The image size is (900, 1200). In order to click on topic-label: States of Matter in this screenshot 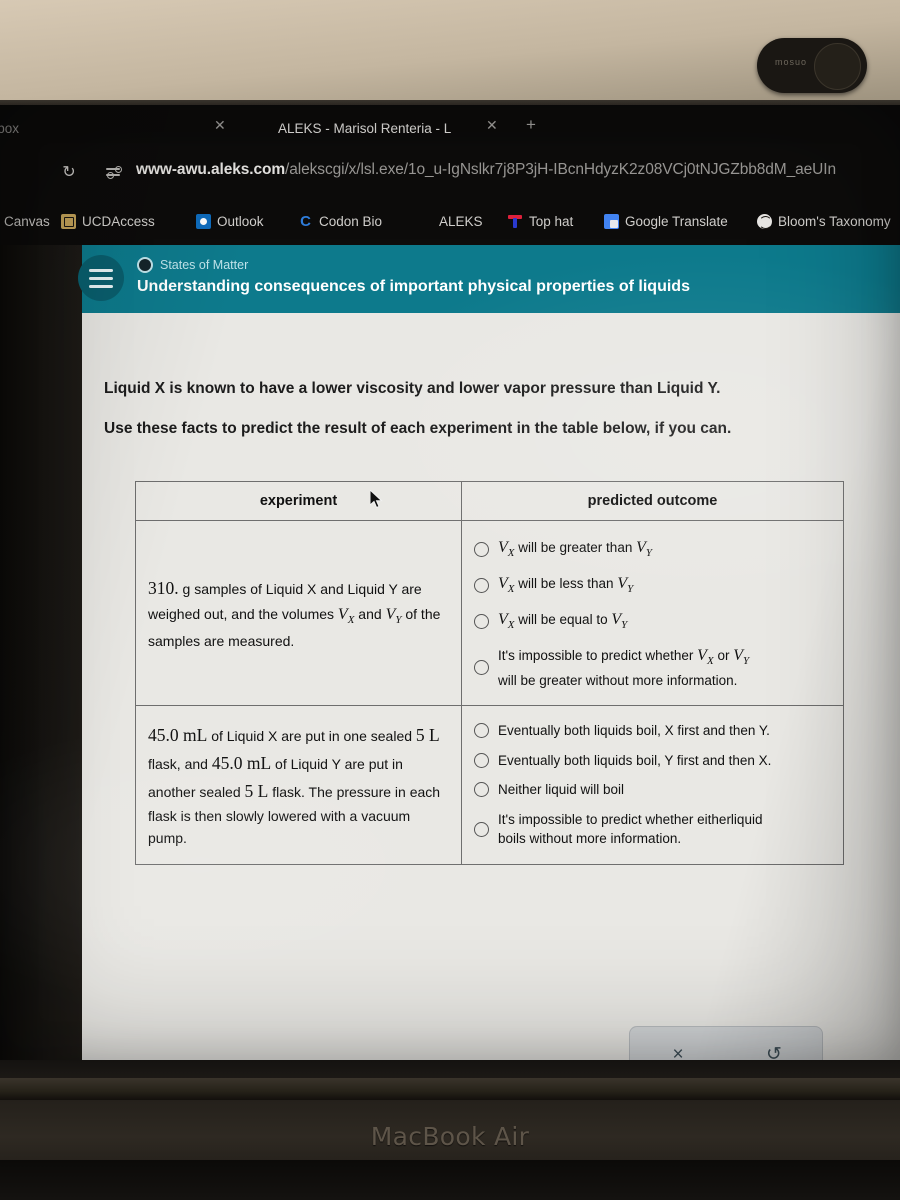, I will do `click(204, 265)`.